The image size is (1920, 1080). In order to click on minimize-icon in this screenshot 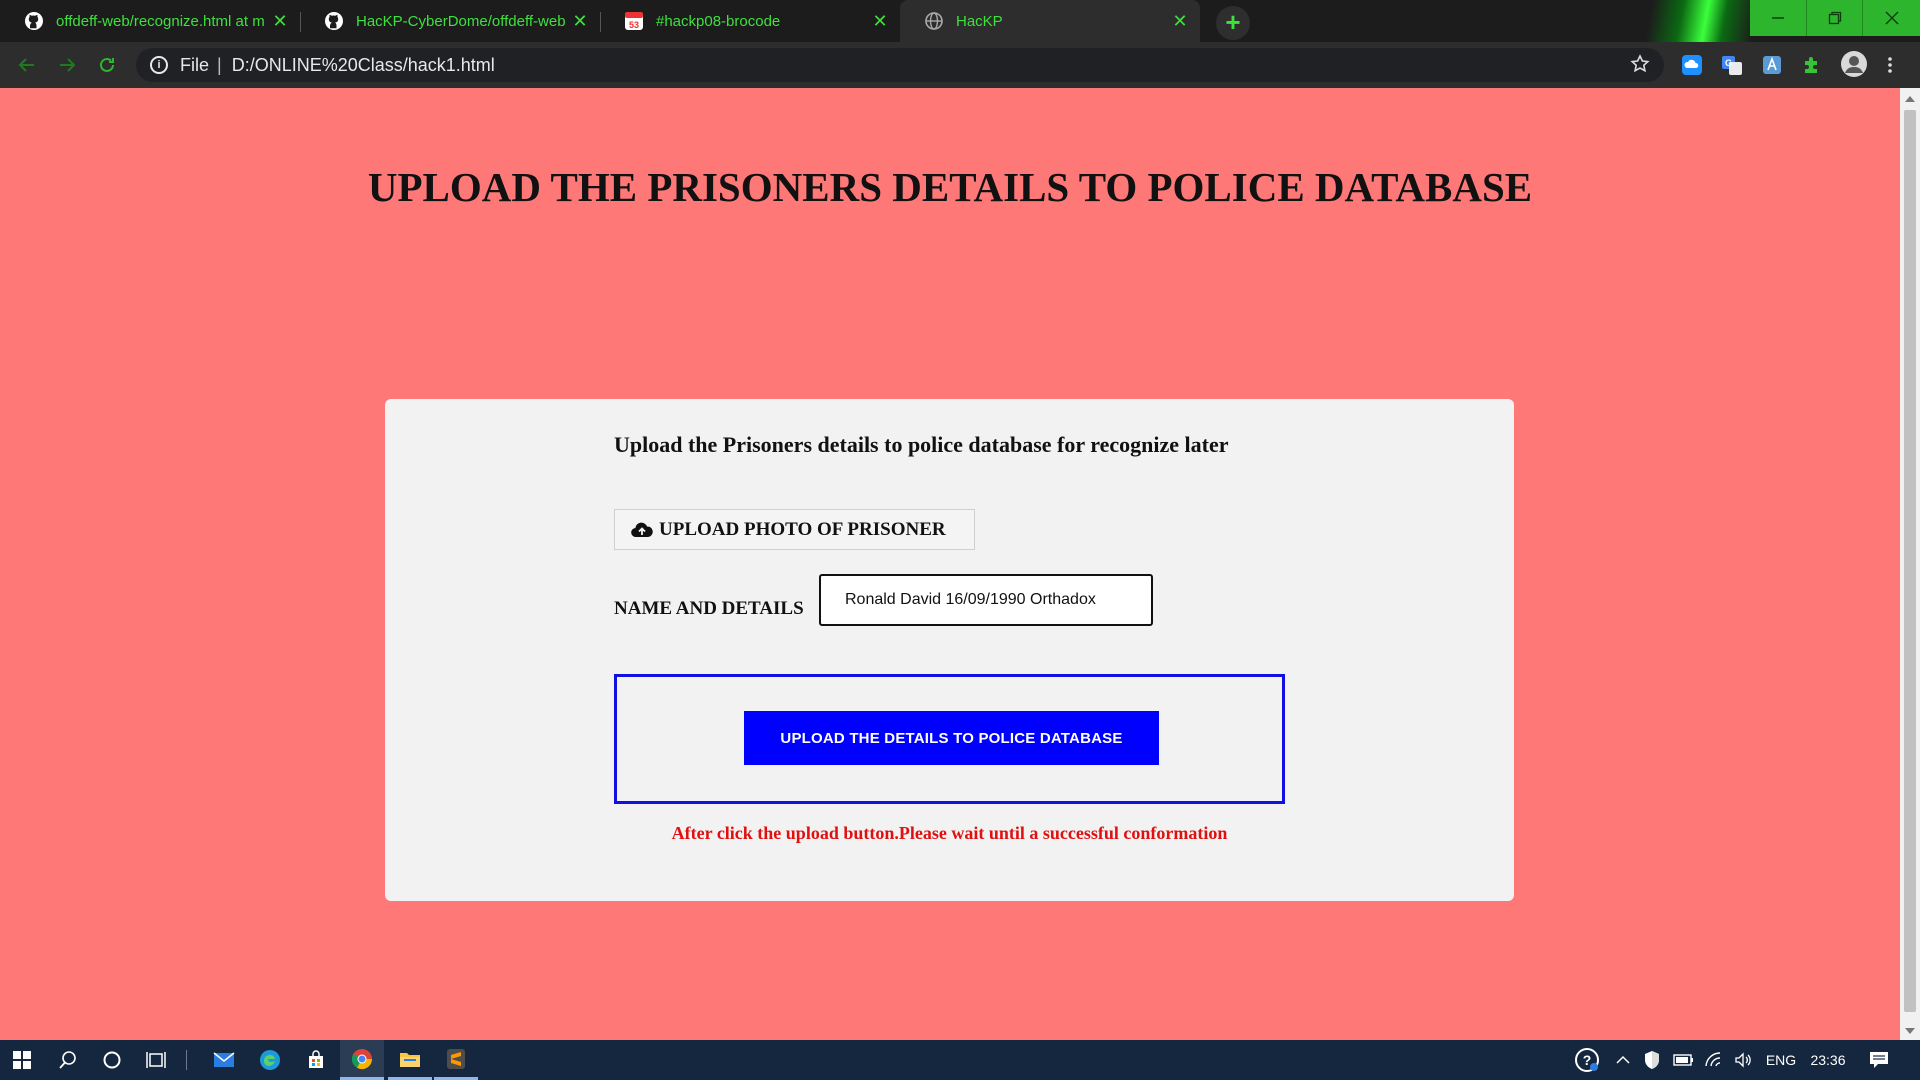, I will do `click(1778, 18)`.